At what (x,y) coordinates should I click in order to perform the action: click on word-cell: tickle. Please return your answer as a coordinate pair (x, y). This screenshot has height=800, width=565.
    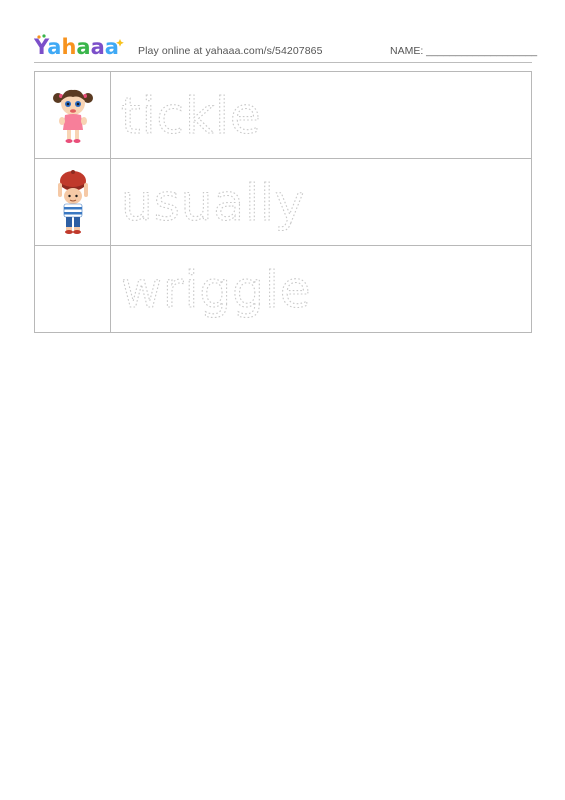
    Looking at the image, I should click on (321, 115).